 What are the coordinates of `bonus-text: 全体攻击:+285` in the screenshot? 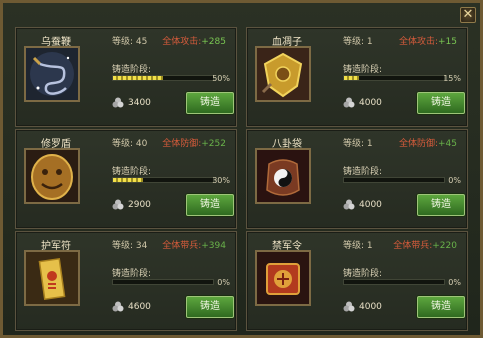 It's located at (194, 40).